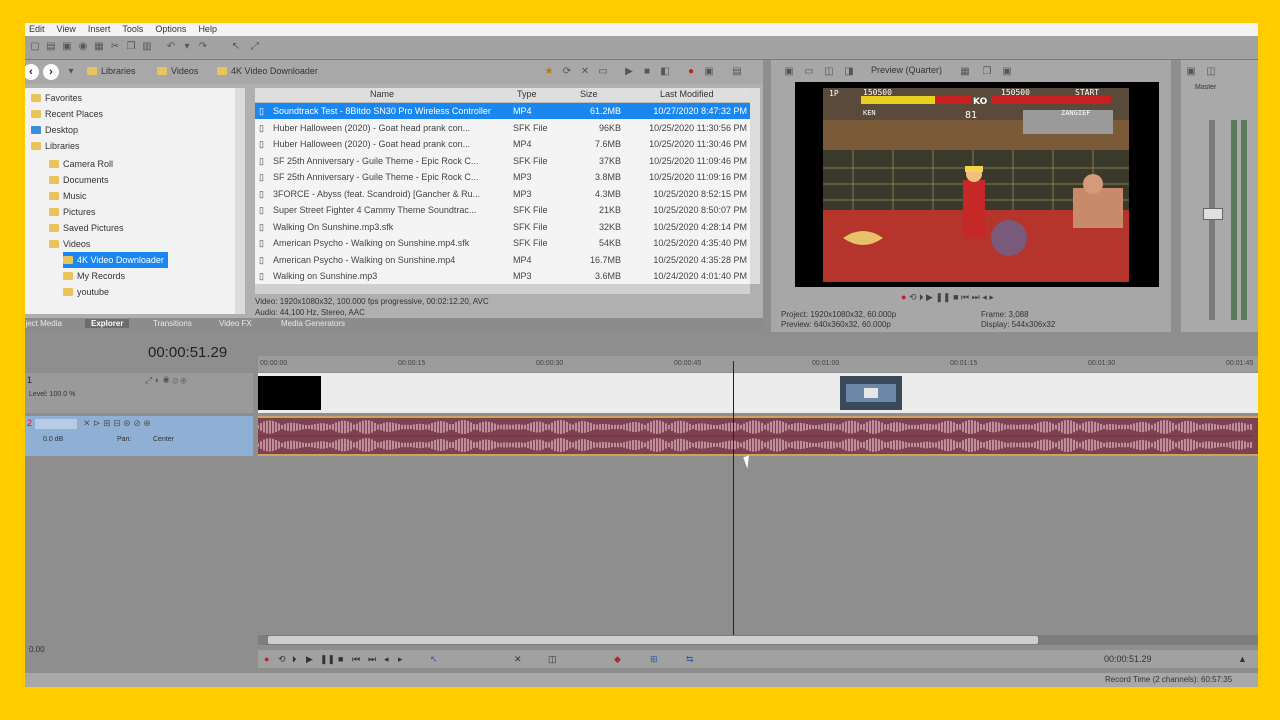 The width and height of the screenshot is (1280, 720). What do you see at coordinates (309, 659) in the screenshot?
I see `play-icon: ▶` at bounding box center [309, 659].